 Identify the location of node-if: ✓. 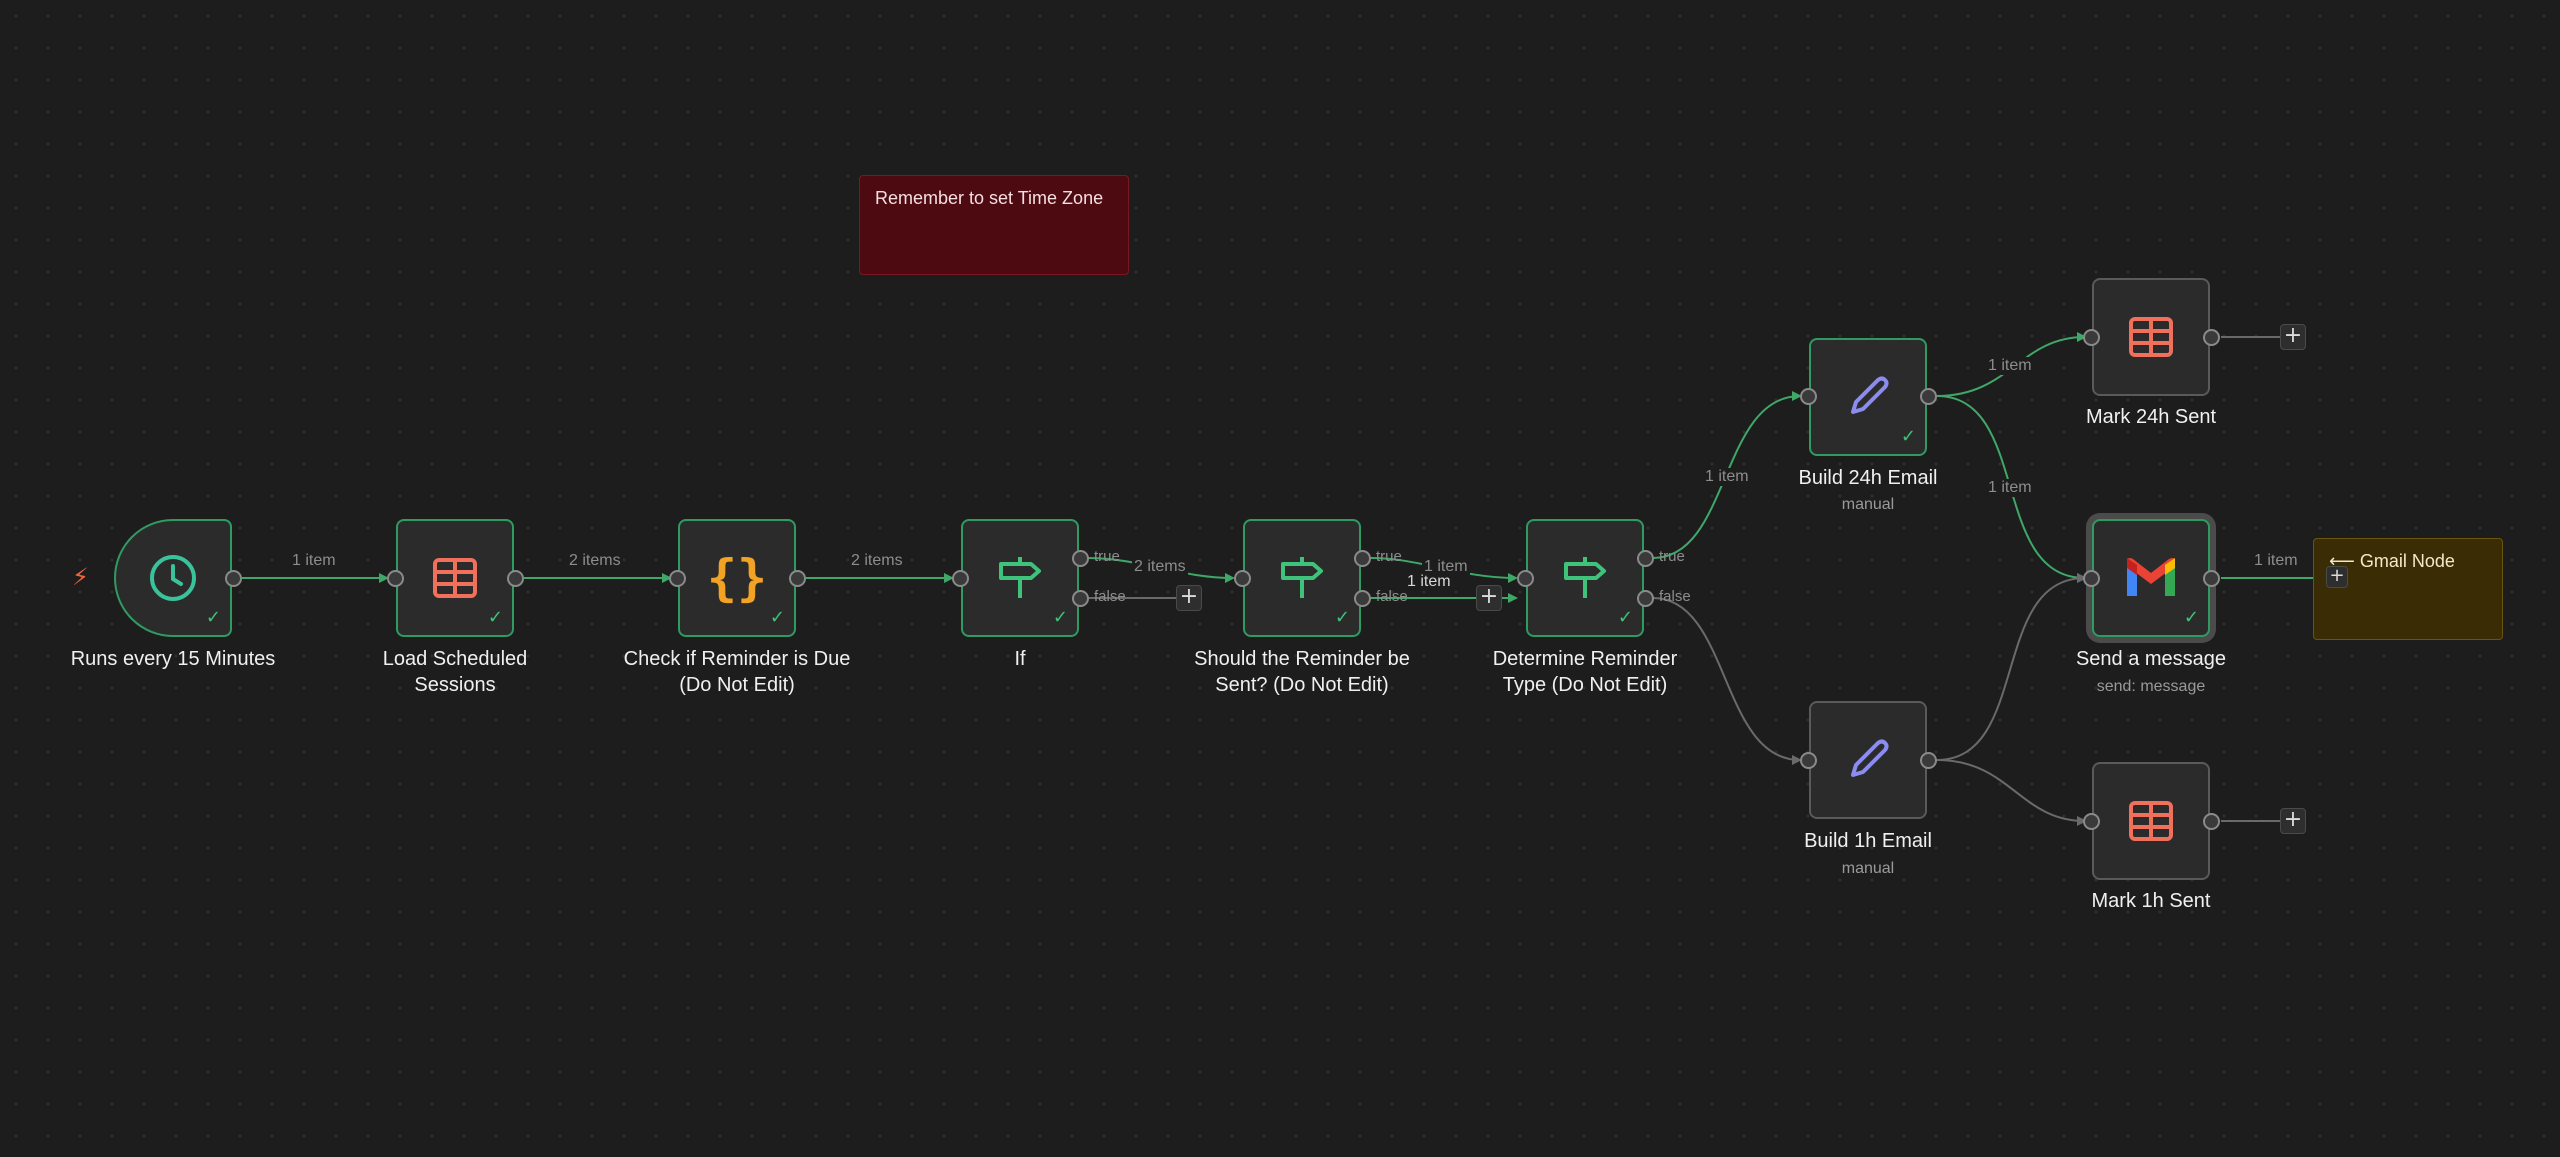
(1020, 578).